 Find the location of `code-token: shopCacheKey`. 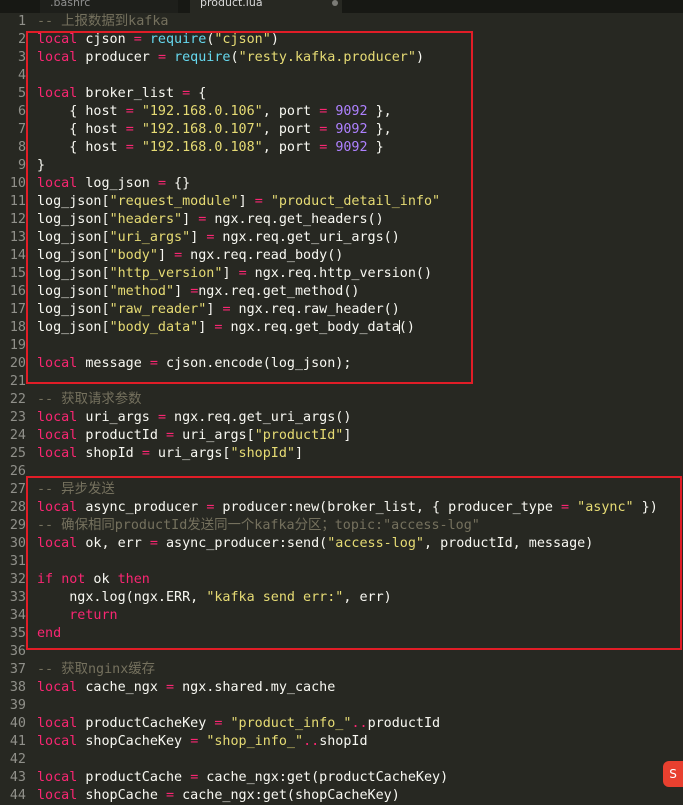

code-token: shopCacheKey is located at coordinates (134, 741).